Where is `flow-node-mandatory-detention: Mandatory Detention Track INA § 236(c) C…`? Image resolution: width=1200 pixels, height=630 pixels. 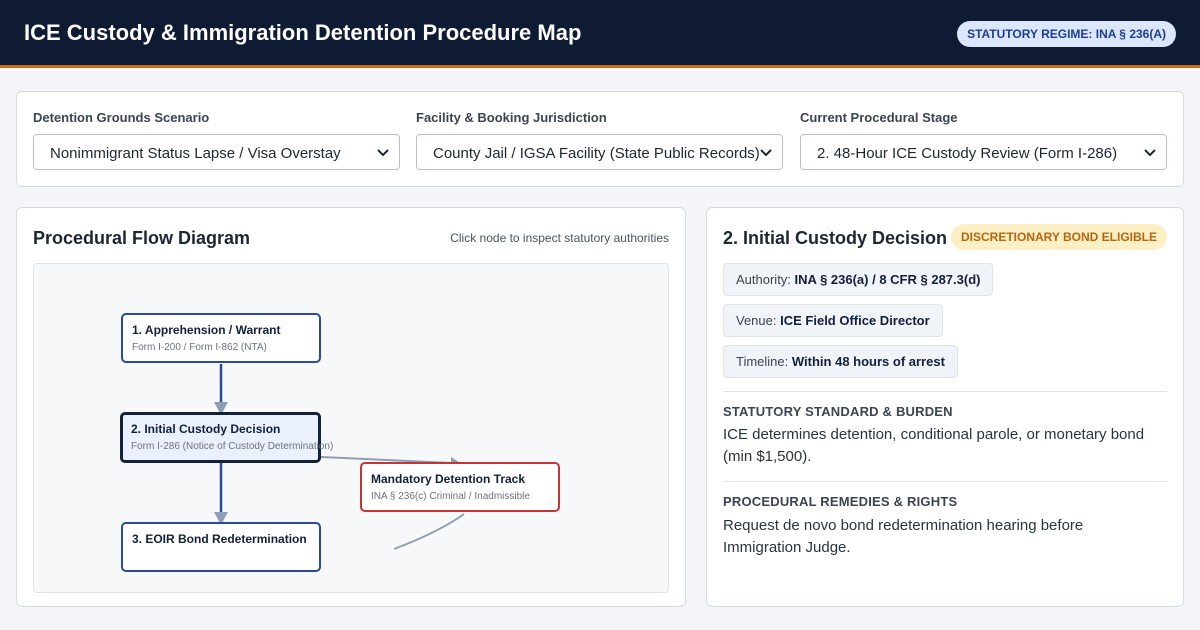 flow-node-mandatory-detention: Mandatory Detention Track INA § 236(c) C… is located at coordinates (460, 487).